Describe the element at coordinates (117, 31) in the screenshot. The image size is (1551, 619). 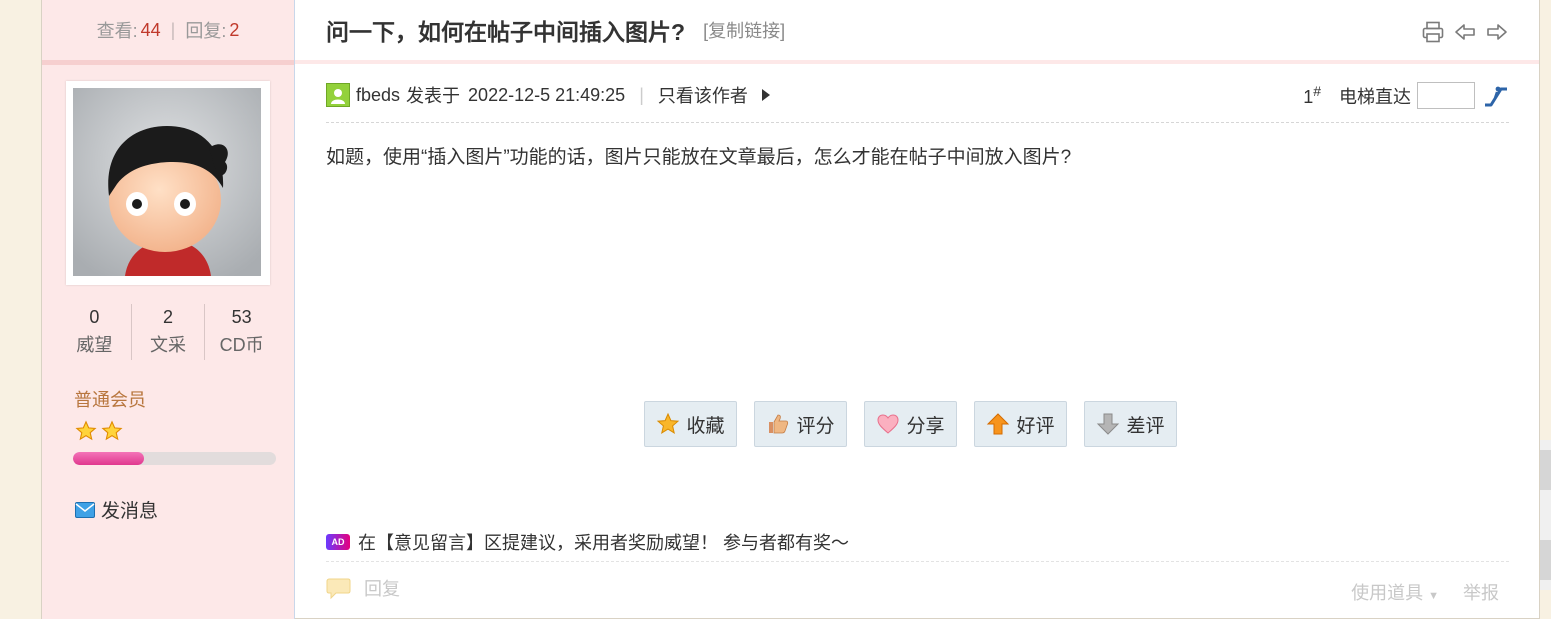
I see `views-label: 查看:` at that location.